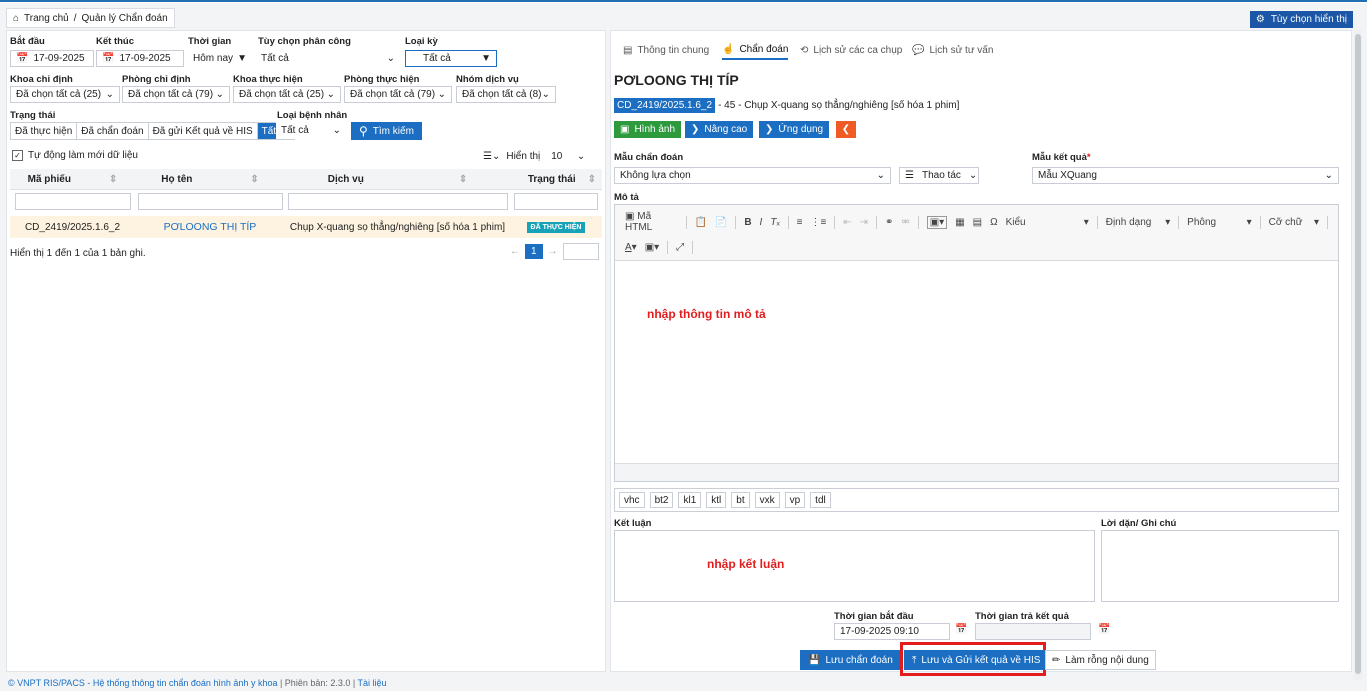 The height and width of the screenshot is (691, 1367). What do you see at coordinates (1287, 222) in the screenshot?
I see `size-dropdown: Cỡ chữ` at bounding box center [1287, 222].